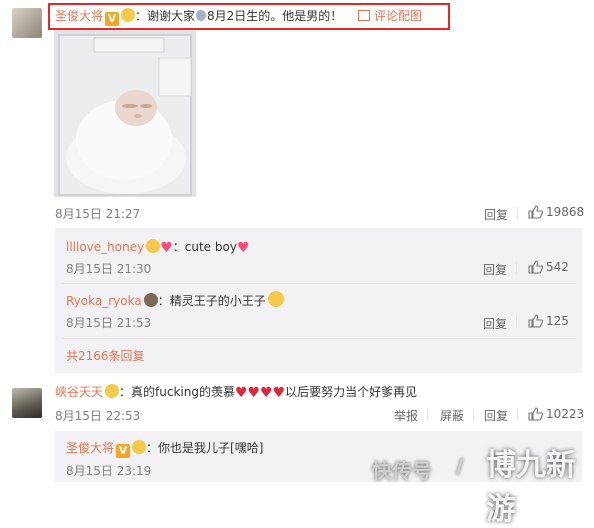  I want to click on reply-author: llllove_honey, so click(105, 247).